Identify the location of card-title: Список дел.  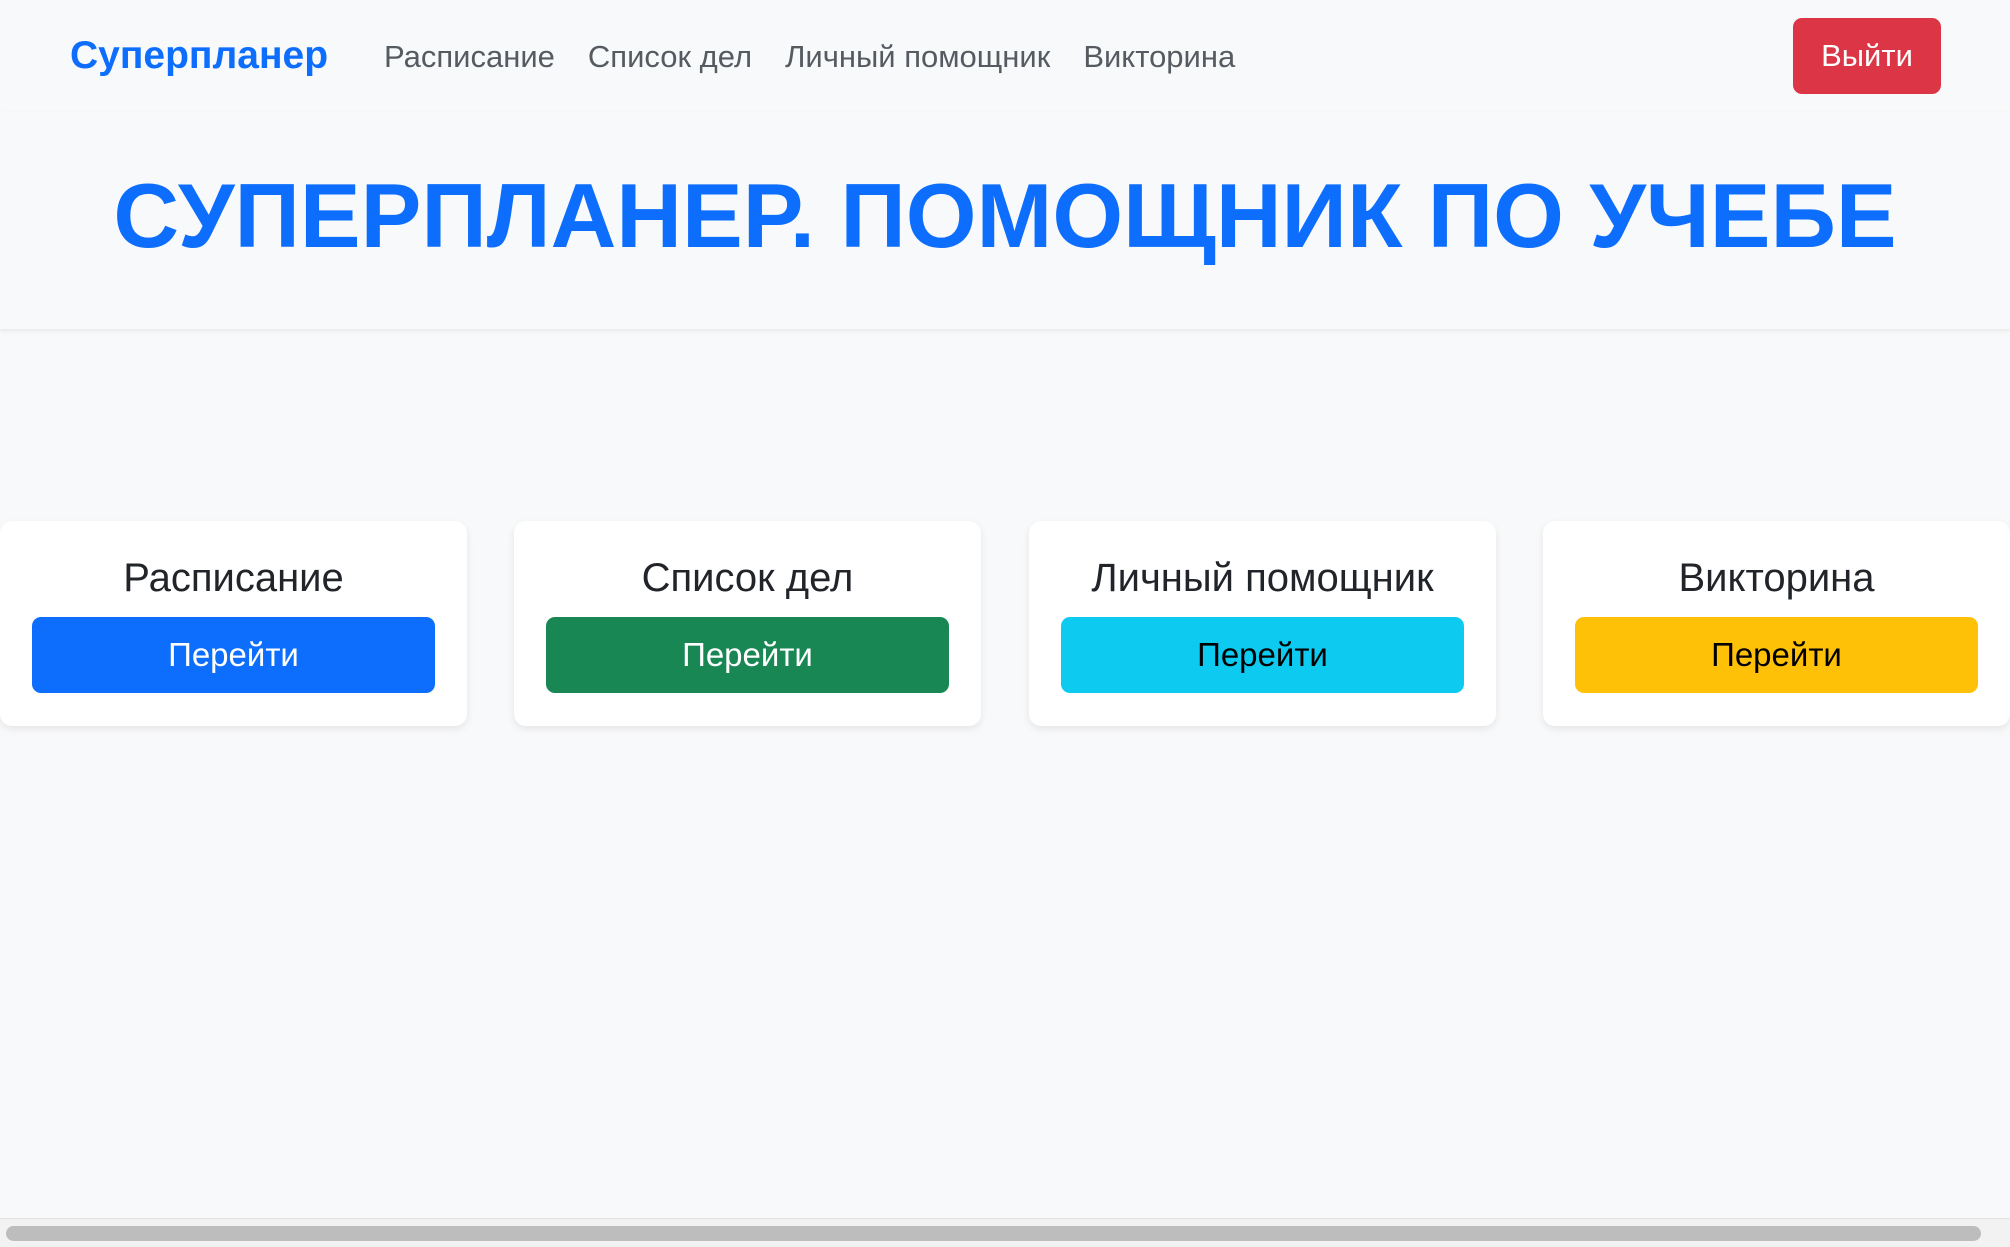
(747, 578).